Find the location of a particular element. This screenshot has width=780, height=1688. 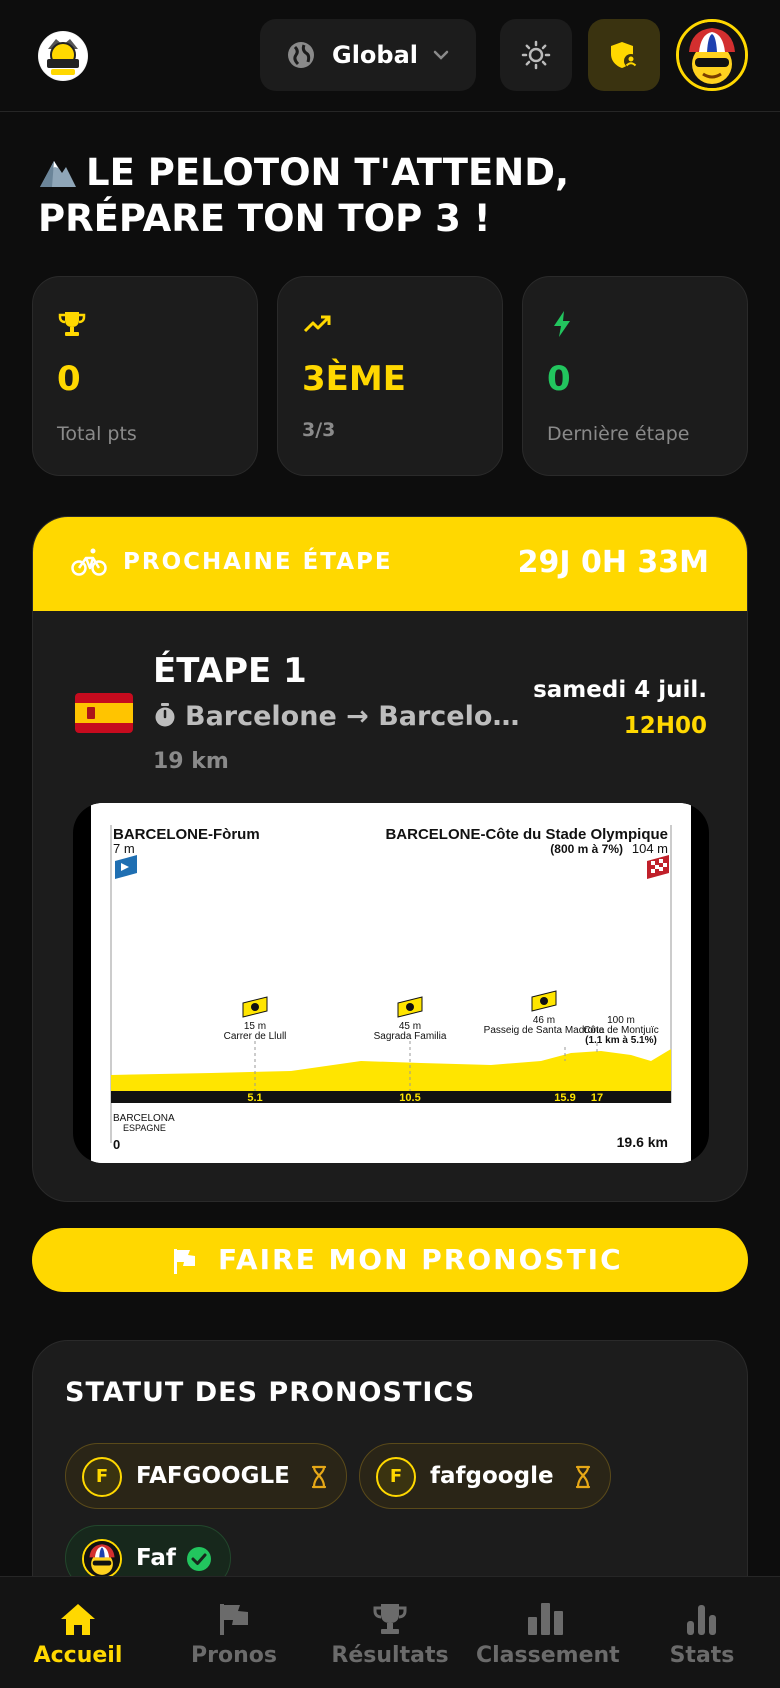

status-user-name: Faf is located at coordinates (156, 1558).